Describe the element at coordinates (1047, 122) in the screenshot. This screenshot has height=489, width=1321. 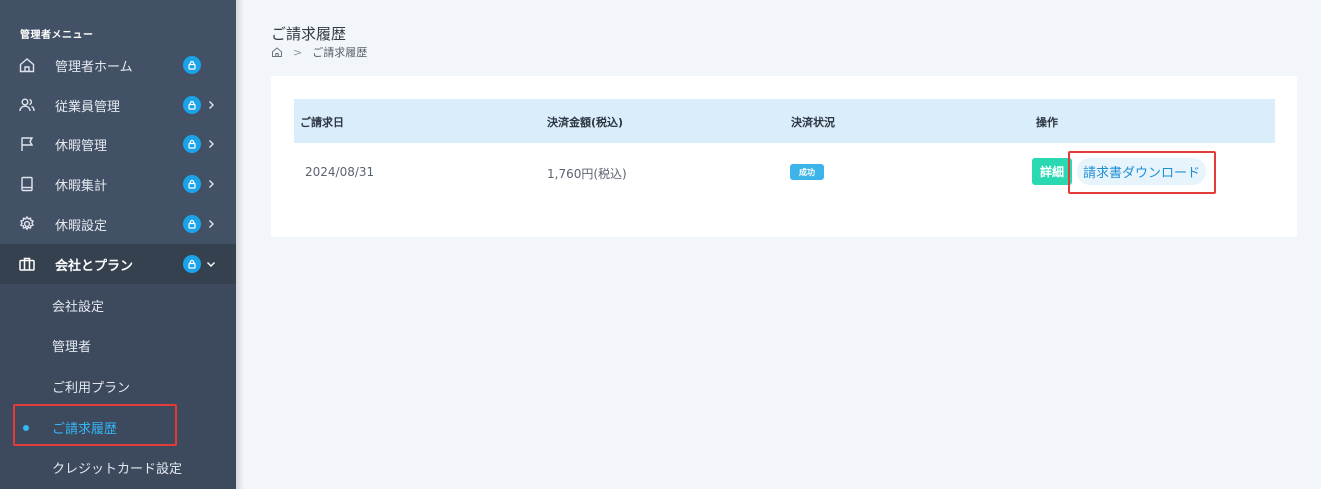
I see `column-header-actions: 操作` at that location.